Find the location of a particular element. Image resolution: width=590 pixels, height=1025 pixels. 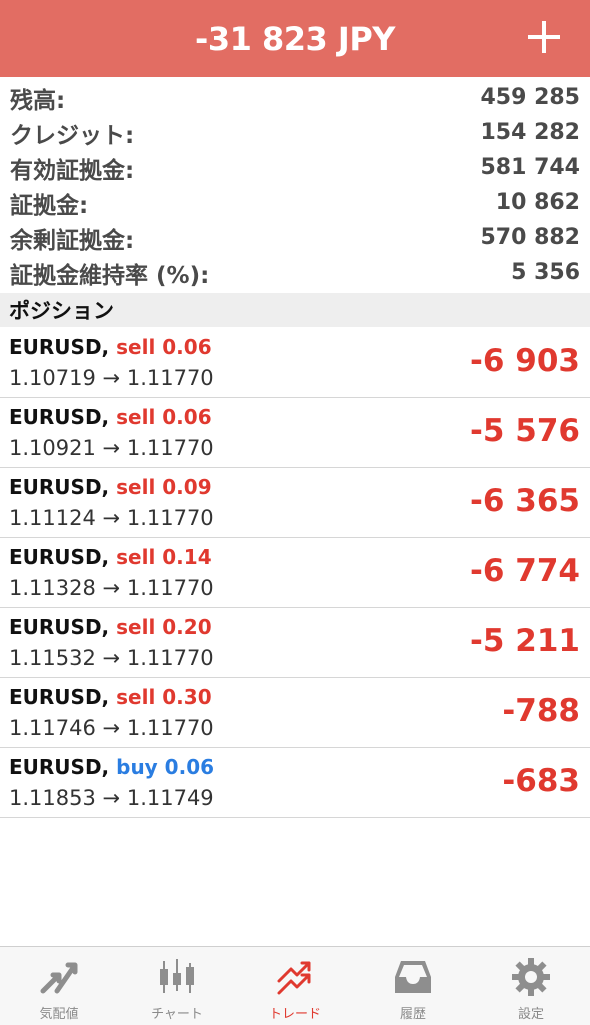

open-price: 1.11532 is located at coordinates (52, 658).